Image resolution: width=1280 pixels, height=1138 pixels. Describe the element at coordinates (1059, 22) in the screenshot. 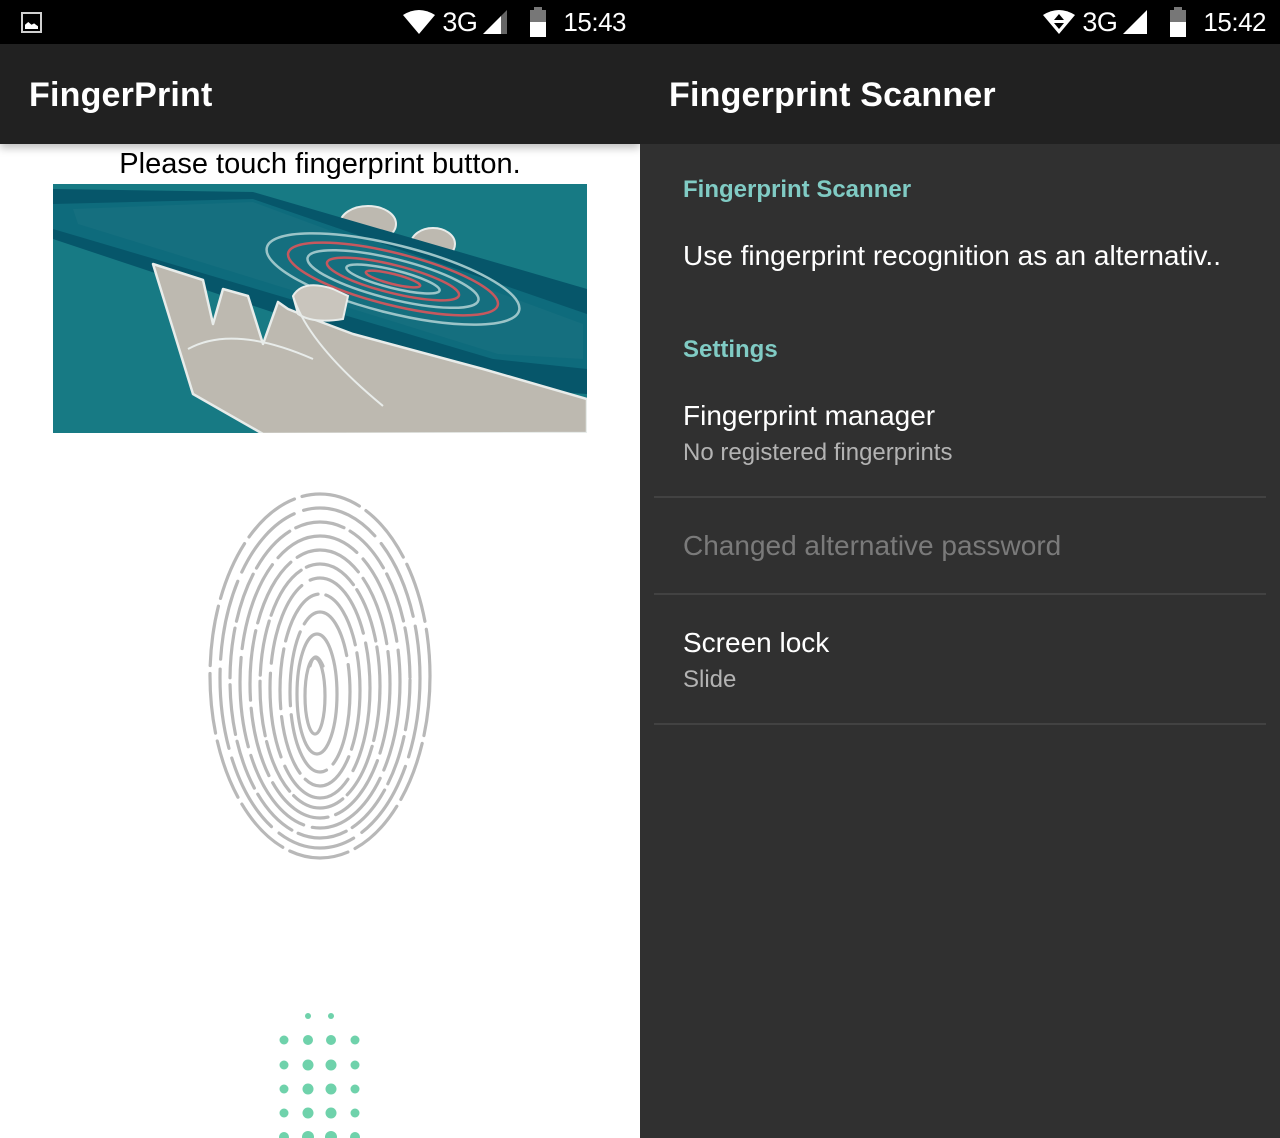

I see `wifi-data-icon` at that location.